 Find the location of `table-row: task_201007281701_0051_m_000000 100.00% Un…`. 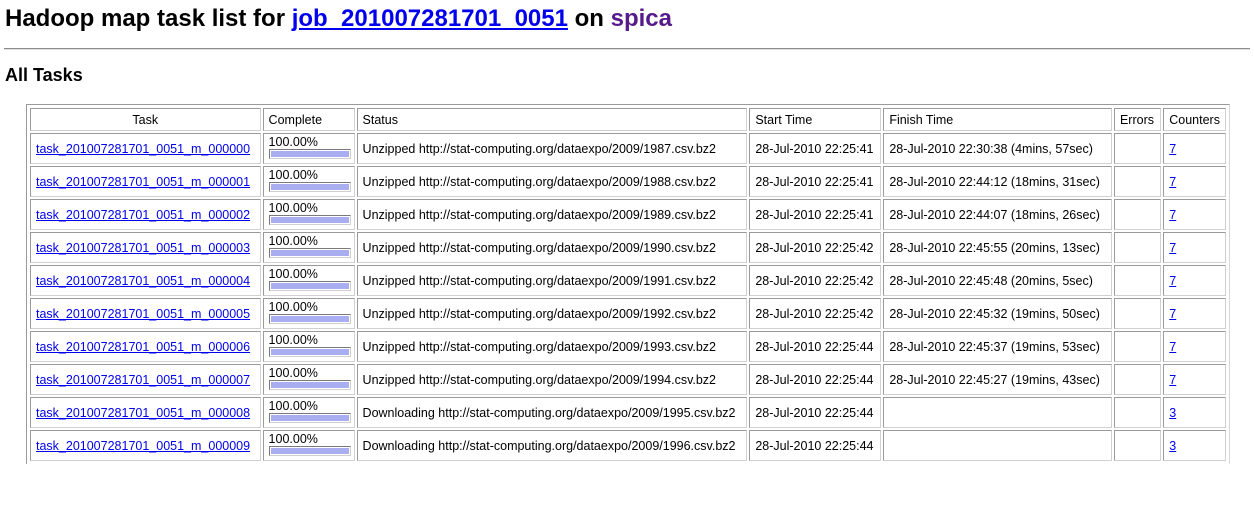

table-row: task_201007281701_0051_m_000000 100.00% Un… is located at coordinates (628, 148).